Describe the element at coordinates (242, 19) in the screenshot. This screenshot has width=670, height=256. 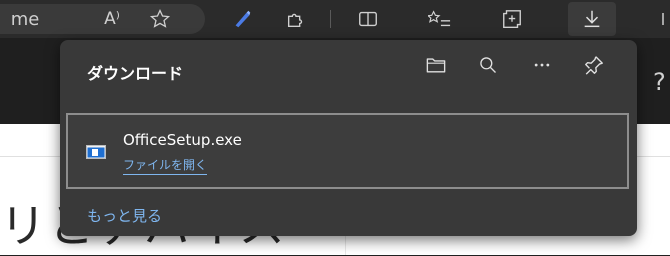
I see `extension-icon` at that location.